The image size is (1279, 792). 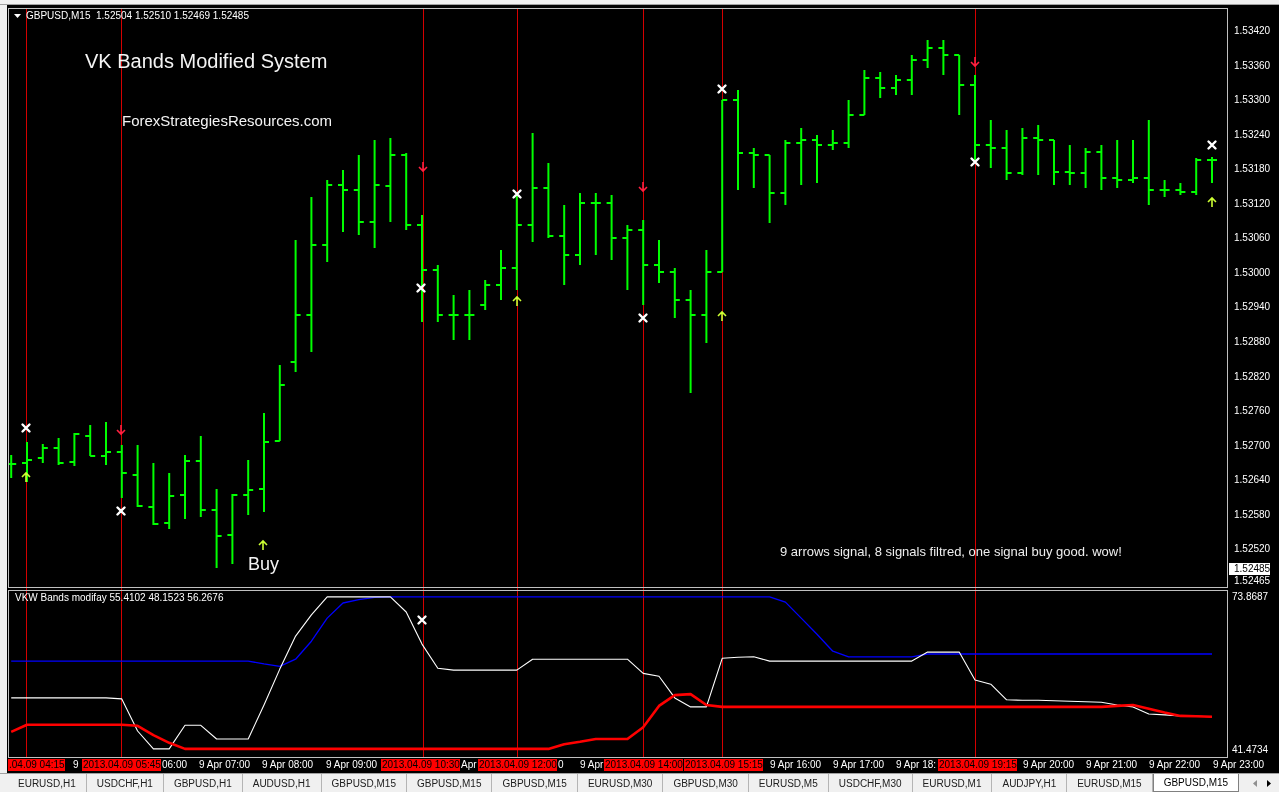 What do you see at coordinates (1252, 169) in the screenshot?
I see `price-label: 1.53180` at bounding box center [1252, 169].